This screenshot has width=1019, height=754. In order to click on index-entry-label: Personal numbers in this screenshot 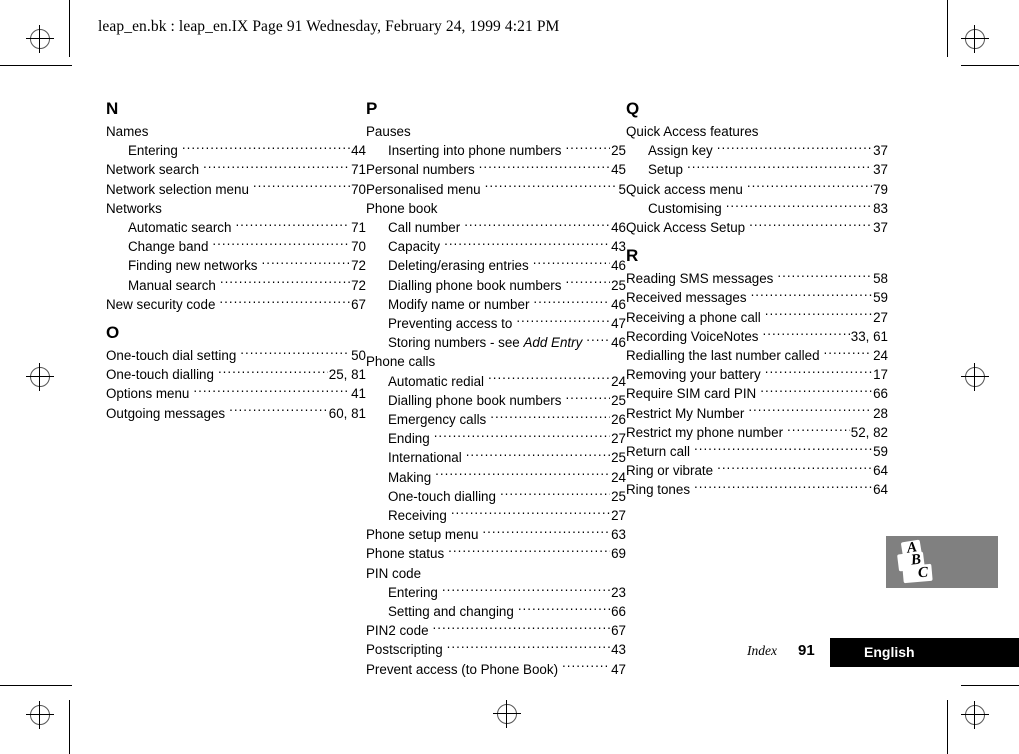, I will do `click(420, 170)`.